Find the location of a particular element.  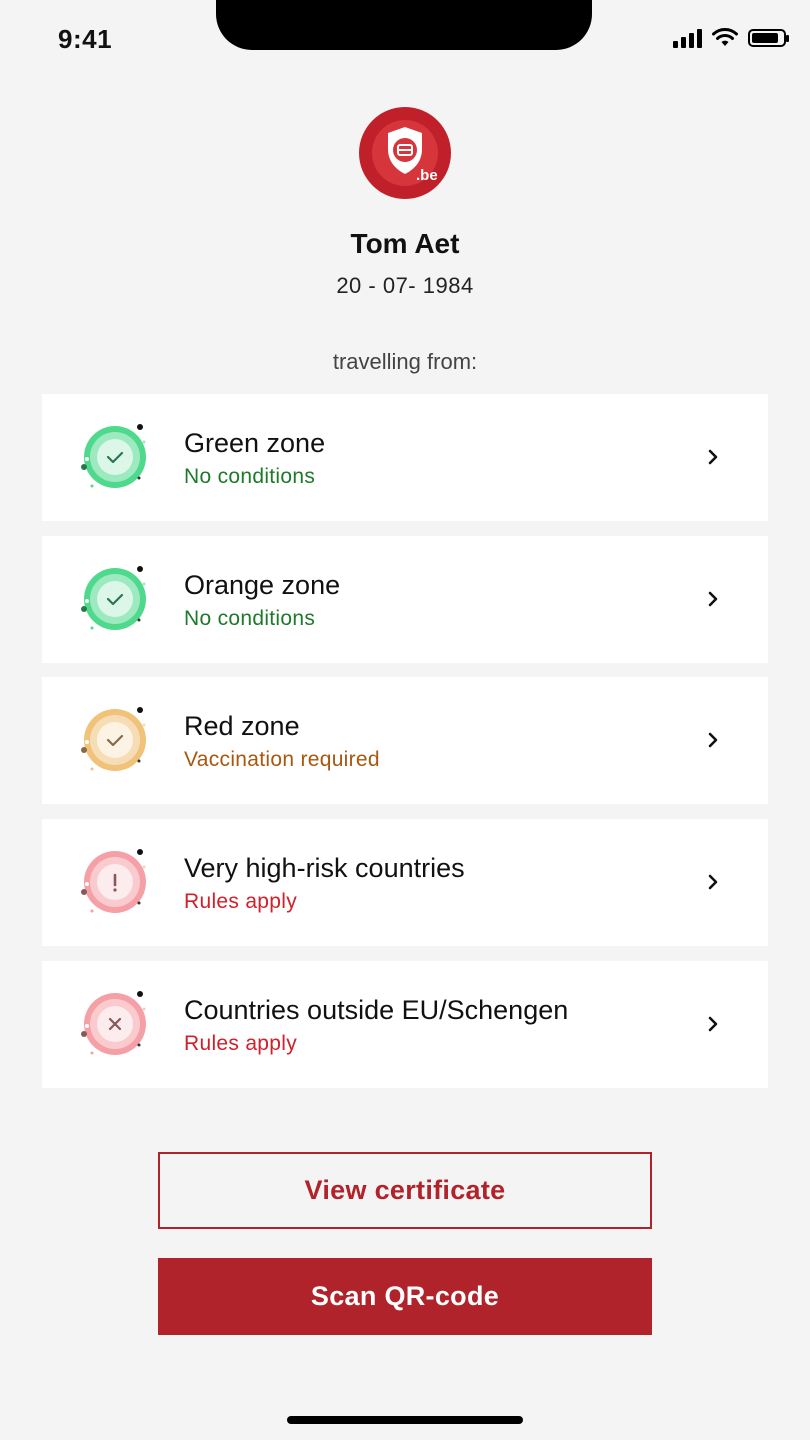

zone-title: Countries outside EU/Schengen is located at coordinates (376, 1010).